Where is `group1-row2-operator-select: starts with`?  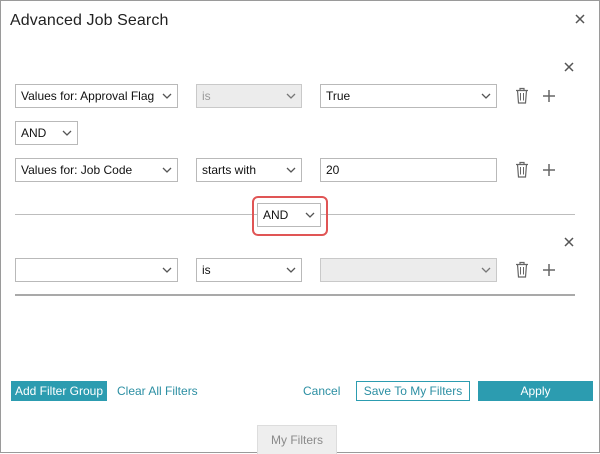 group1-row2-operator-select: starts with is located at coordinates (249, 170).